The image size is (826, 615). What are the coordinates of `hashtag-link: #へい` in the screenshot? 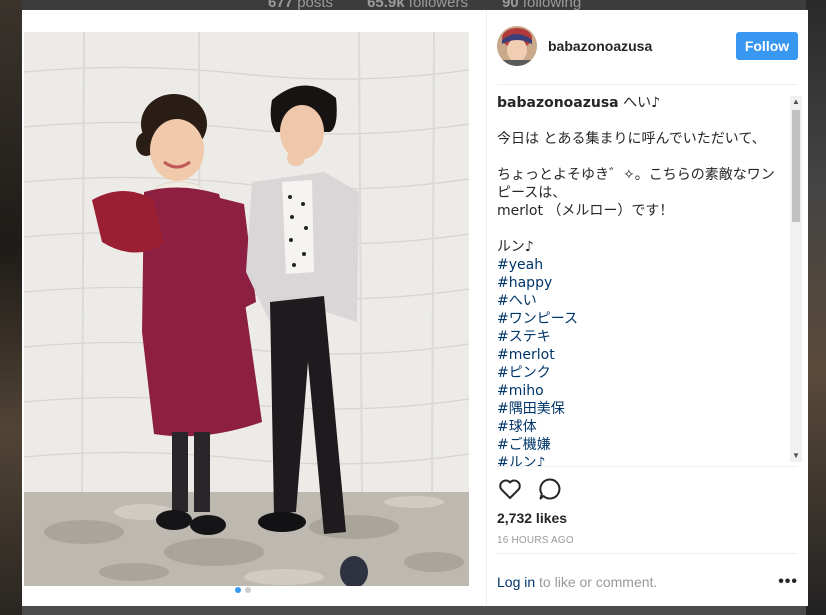 It's located at (639, 301).